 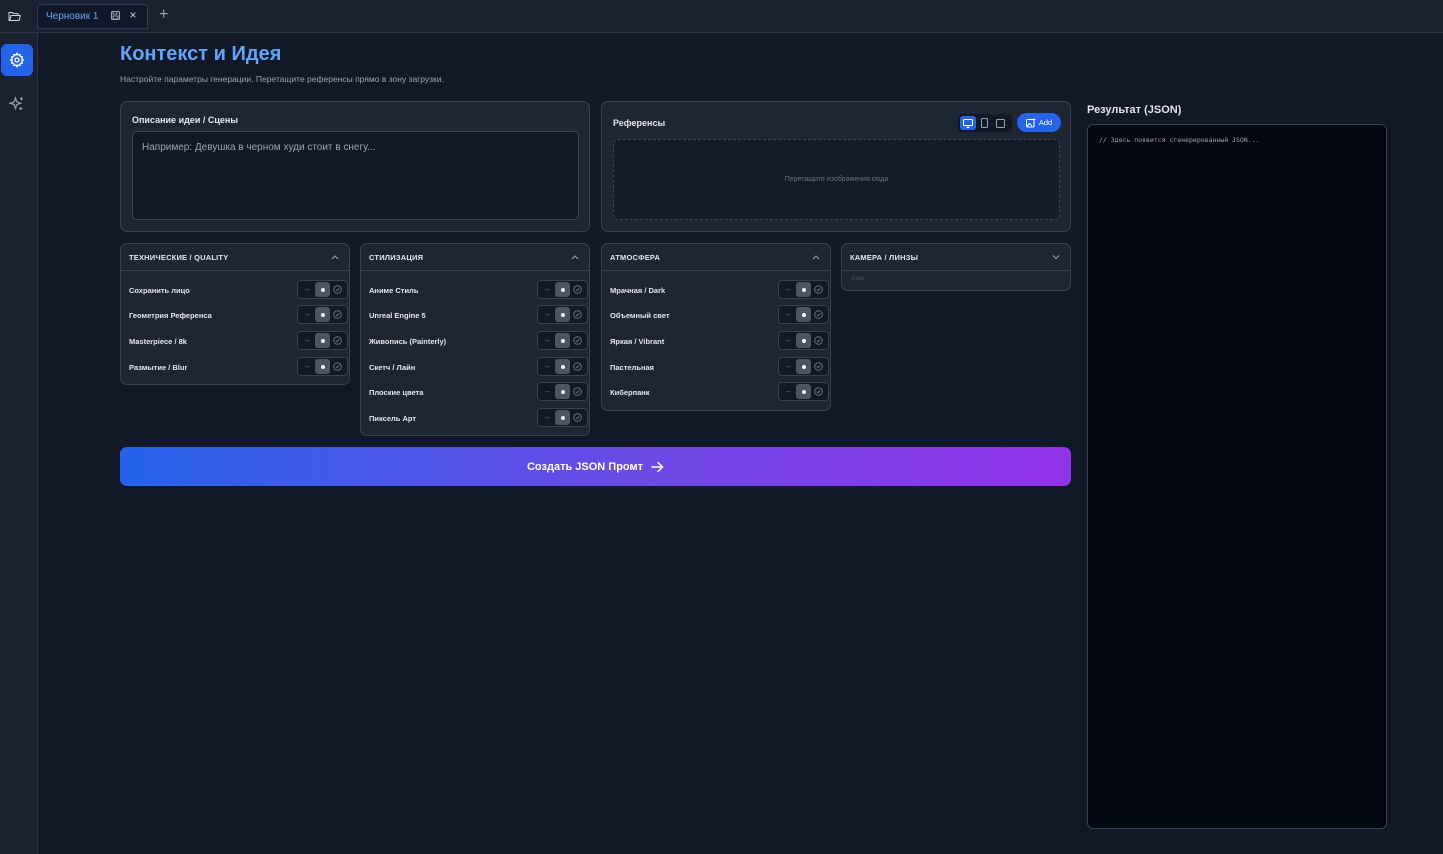 I want to click on page-title: Контекст и Идея, so click(x=201, y=54).